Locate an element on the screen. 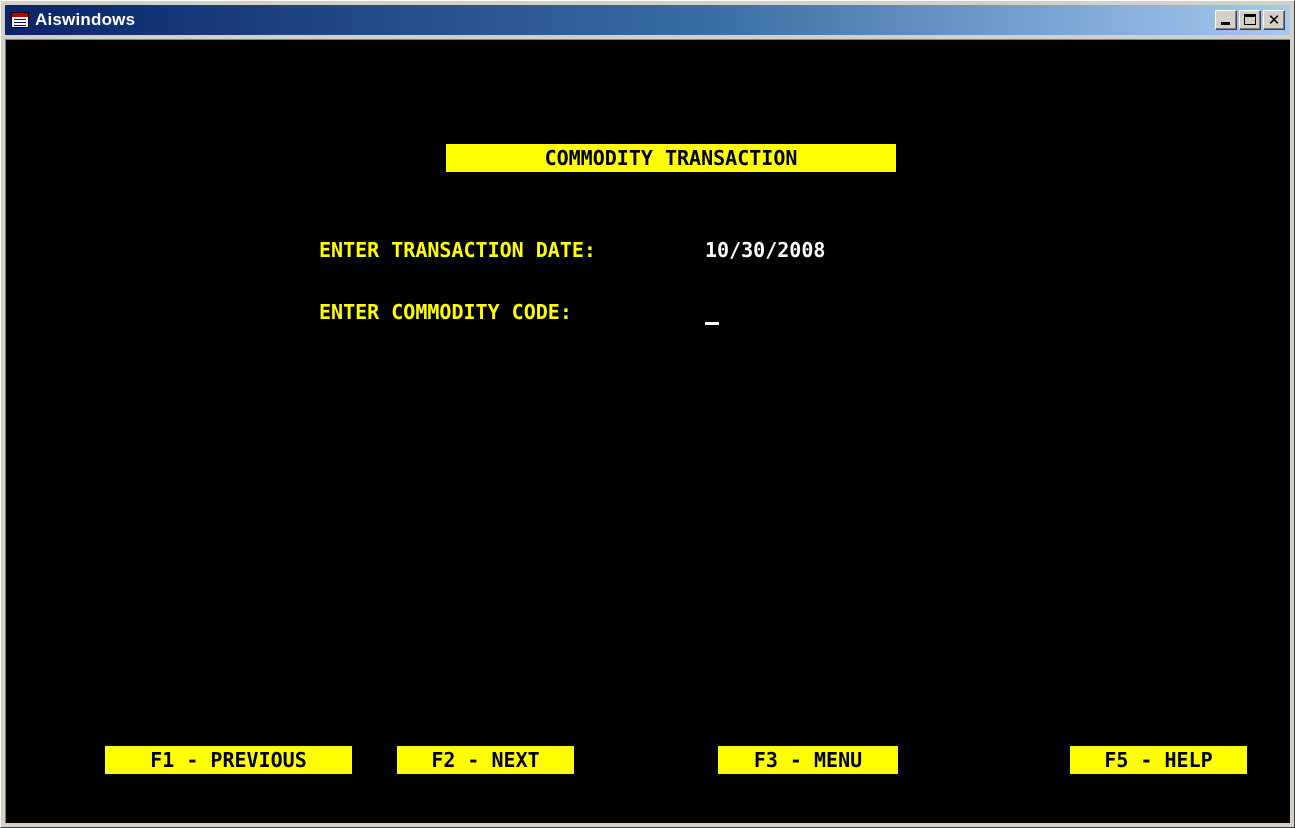 The width and height of the screenshot is (1295, 828). close-button: ✕ is located at coordinates (1274, 20).